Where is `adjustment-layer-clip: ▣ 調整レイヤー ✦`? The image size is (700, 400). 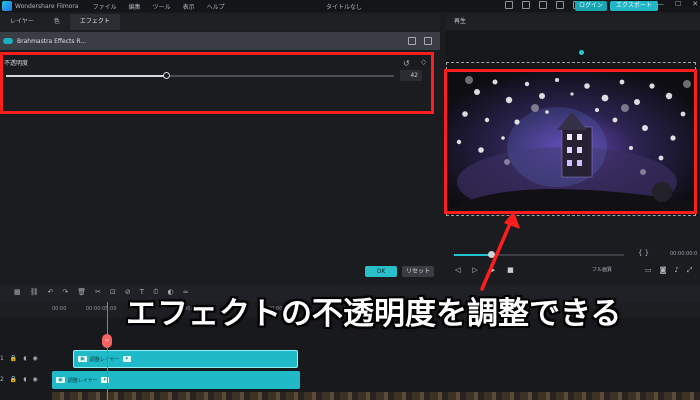
adjustment-layer-clip: ▣ 調整レイヤー ✦ is located at coordinates (176, 380).